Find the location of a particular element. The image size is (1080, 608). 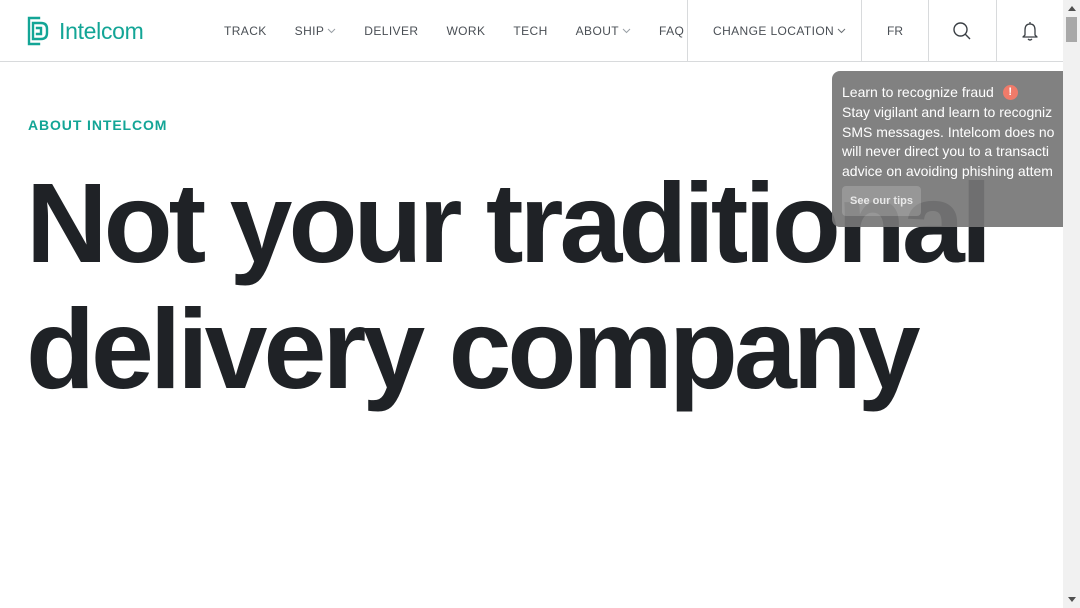

nav-item-deliver: DELIVER is located at coordinates (391, 31).